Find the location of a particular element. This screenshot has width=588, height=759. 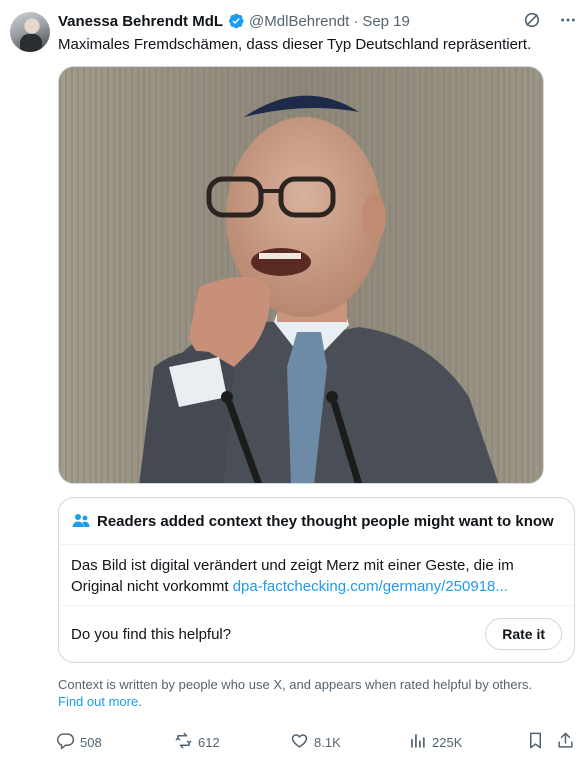

repost-count: 612 is located at coordinates (209, 742).